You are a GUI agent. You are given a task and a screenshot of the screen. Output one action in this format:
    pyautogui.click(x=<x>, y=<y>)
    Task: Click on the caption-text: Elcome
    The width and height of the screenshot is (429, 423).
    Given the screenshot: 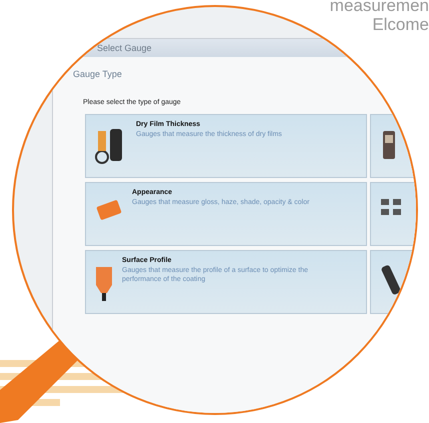 What is the action you would take?
    pyautogui.click(x=400, y=24)
    